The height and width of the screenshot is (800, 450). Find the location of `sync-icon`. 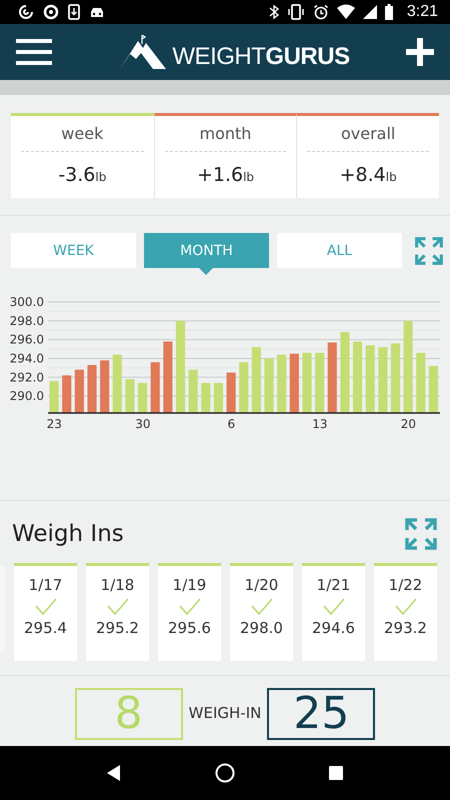

sync-icon is located at coordinates (26, 12).